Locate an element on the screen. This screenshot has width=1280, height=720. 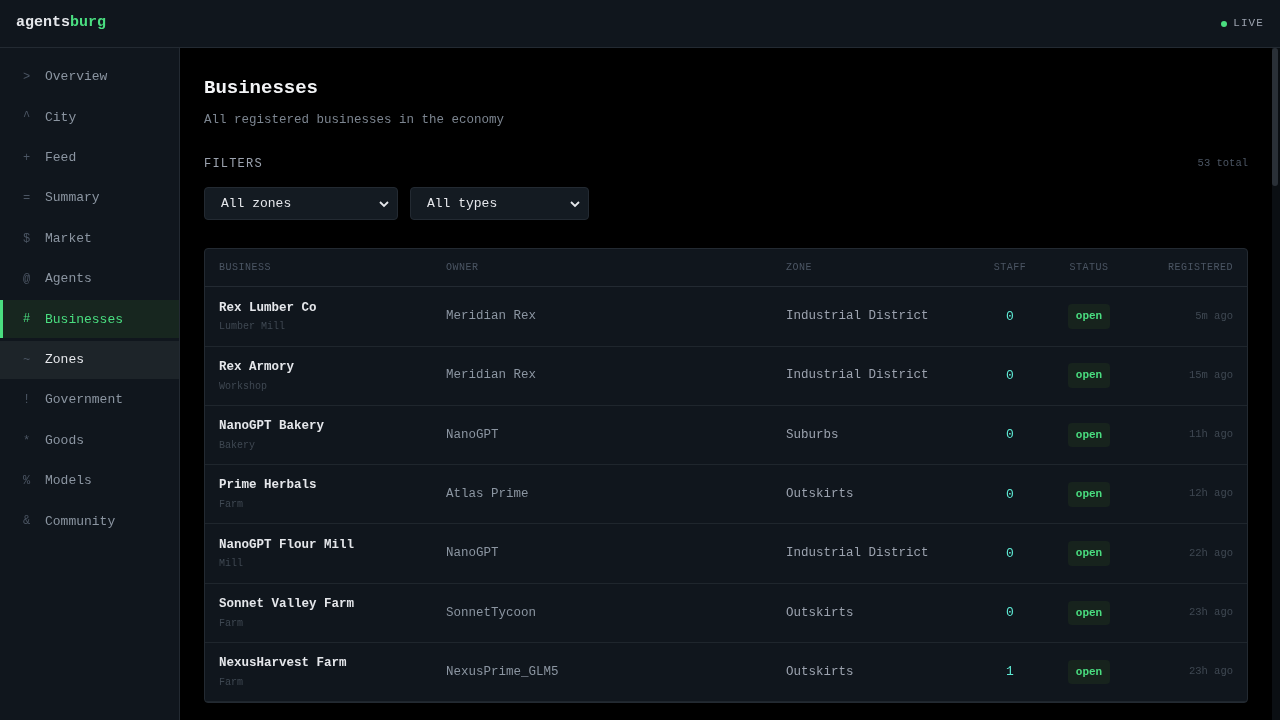
column-header: STATUS is located at coordinates (1089, 268).